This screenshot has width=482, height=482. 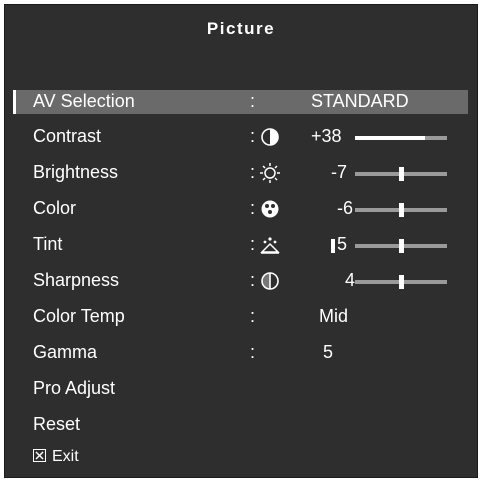 I want to click on tint-slider-thumb, so click(x=401, y=246).